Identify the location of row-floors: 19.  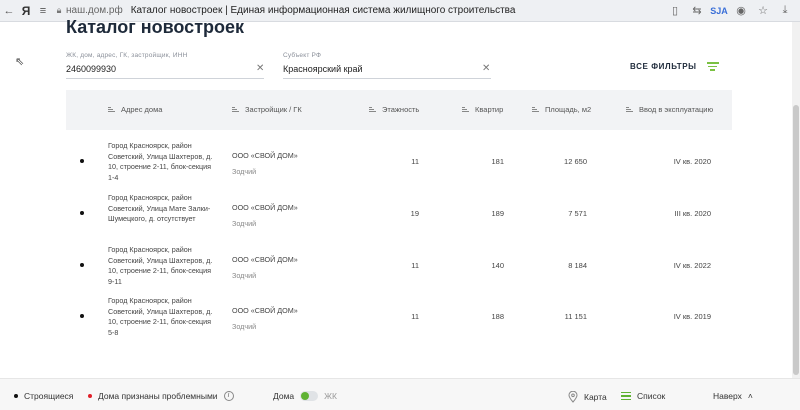
(414, 213).